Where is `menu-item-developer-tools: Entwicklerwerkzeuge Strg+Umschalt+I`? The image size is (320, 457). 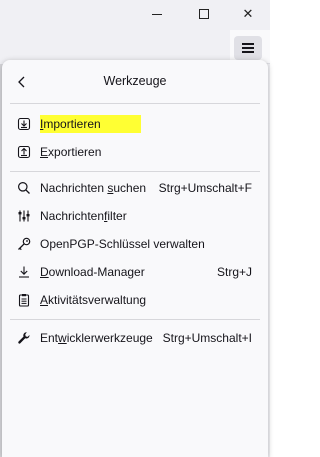 menu-item-developer-tools: Entwicklerwerkzeuge Strg+Umschalt+I is located at coordinates (135, 338).